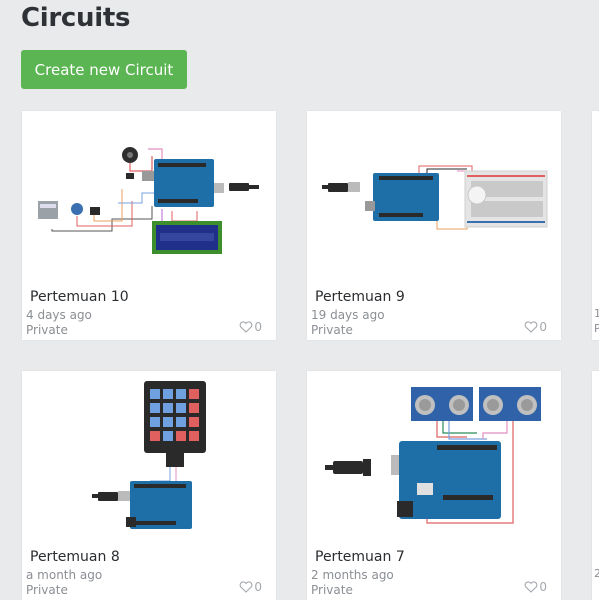 The image size is (599, 600). Describe the element at coordinates (64, 575) in the screenshot. I see `card-date: a month ago` at that location.